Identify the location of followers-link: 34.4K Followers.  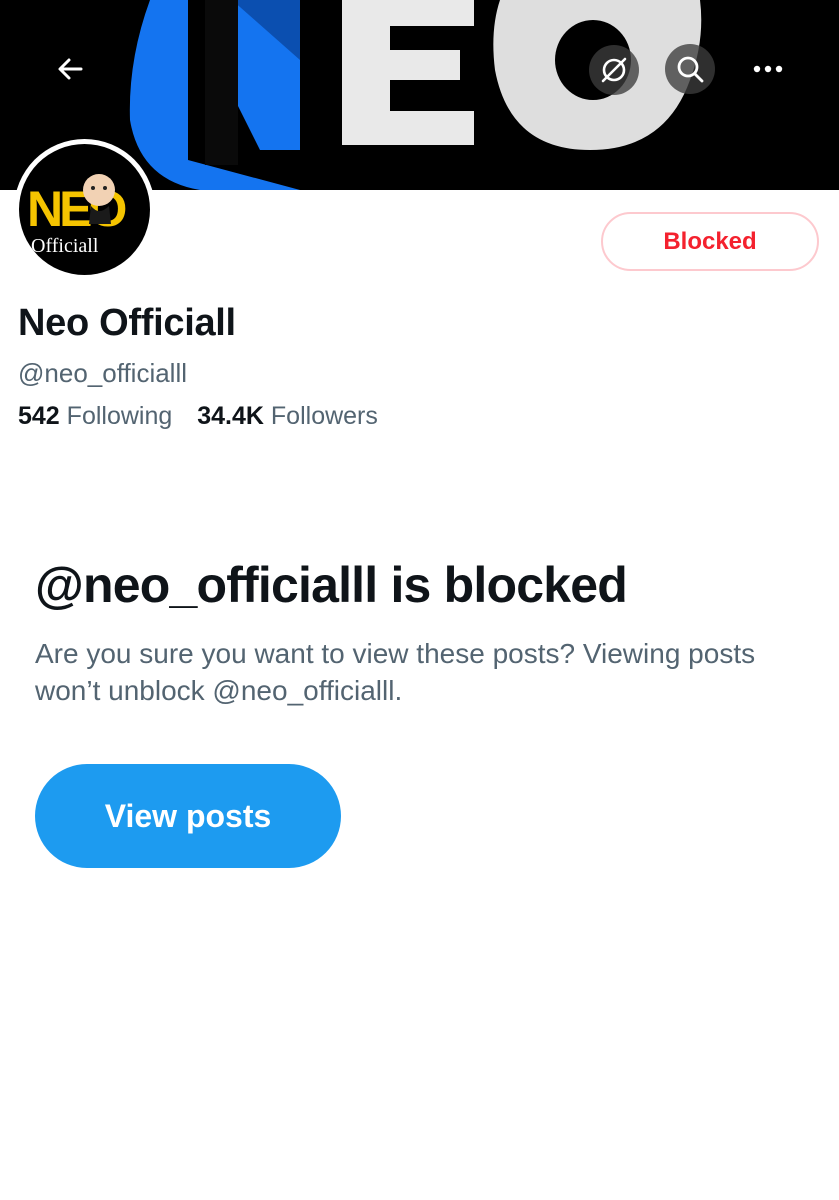
(287, 416).